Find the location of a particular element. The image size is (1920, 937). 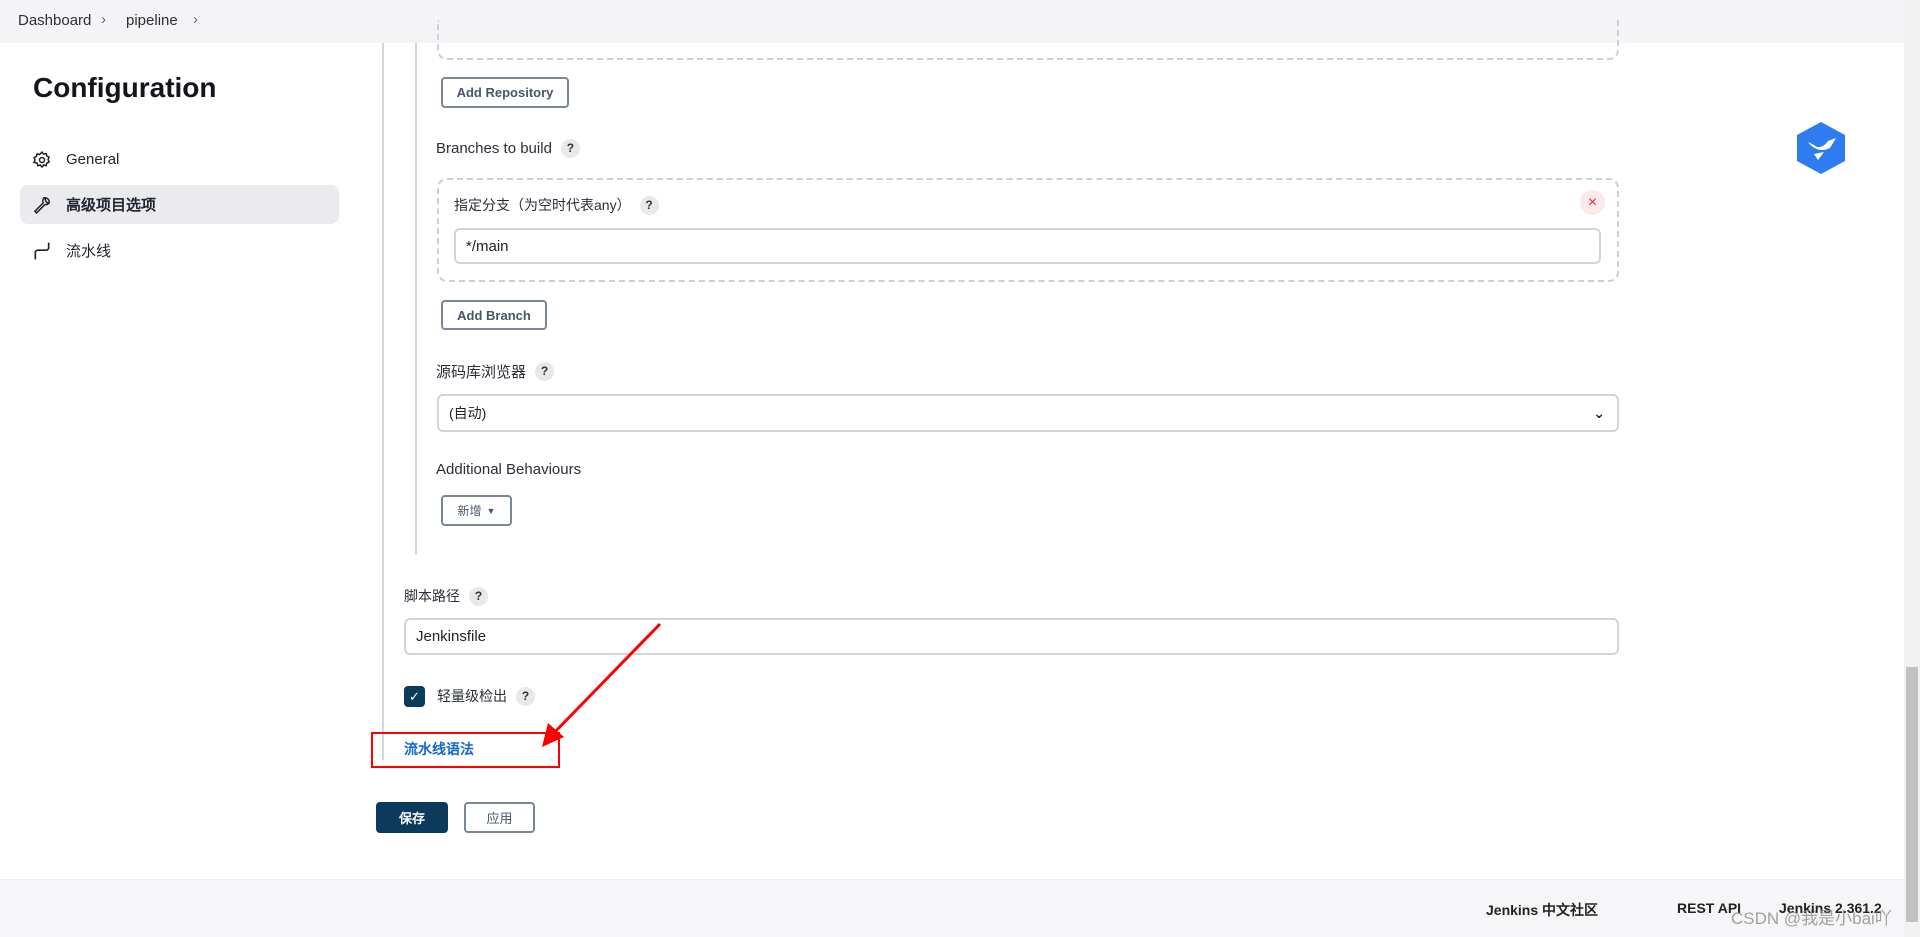

add-behaviour-button: 新增 ▼ is located at coordinates (476, 510).